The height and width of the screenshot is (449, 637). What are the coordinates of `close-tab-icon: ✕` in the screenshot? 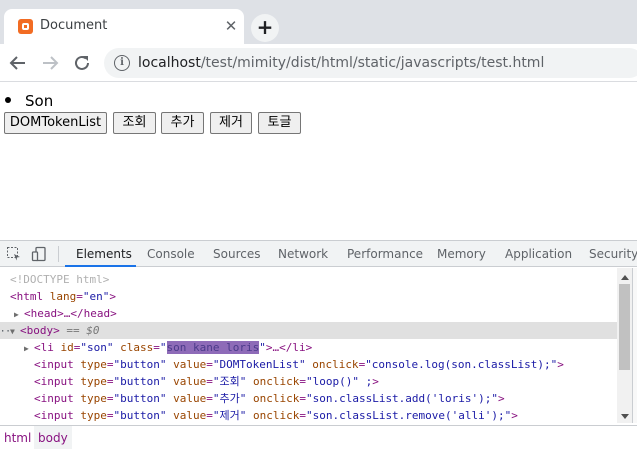 It's located at (231, 26).